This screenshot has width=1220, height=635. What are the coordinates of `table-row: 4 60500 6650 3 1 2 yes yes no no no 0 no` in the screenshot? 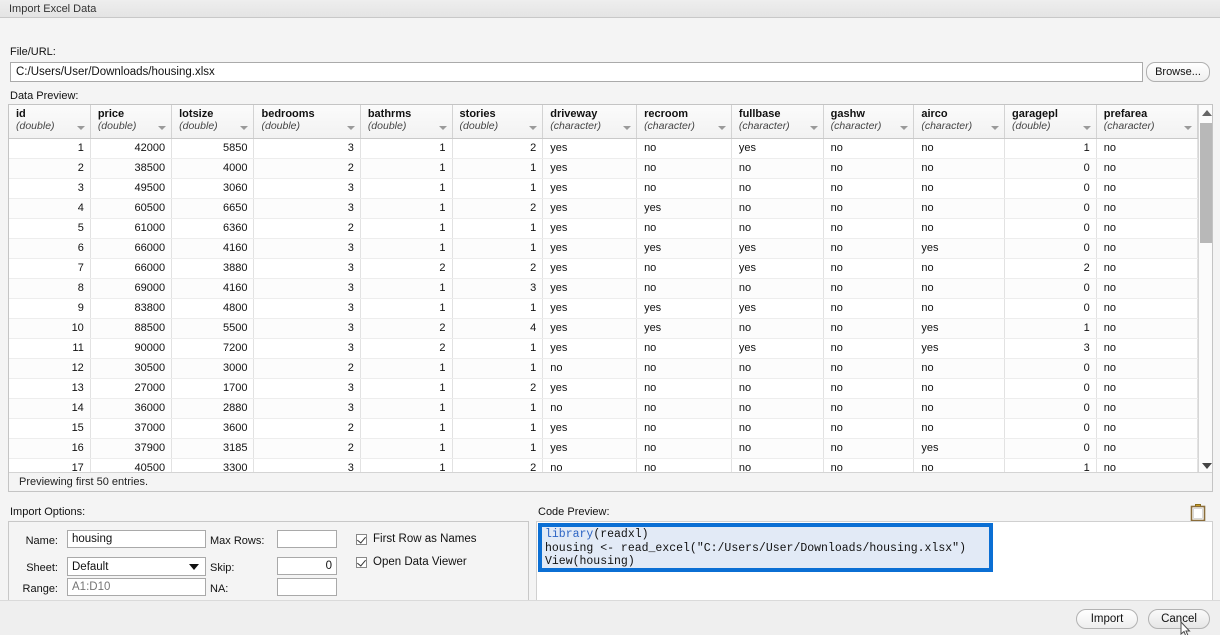 It's located at (604, 208).